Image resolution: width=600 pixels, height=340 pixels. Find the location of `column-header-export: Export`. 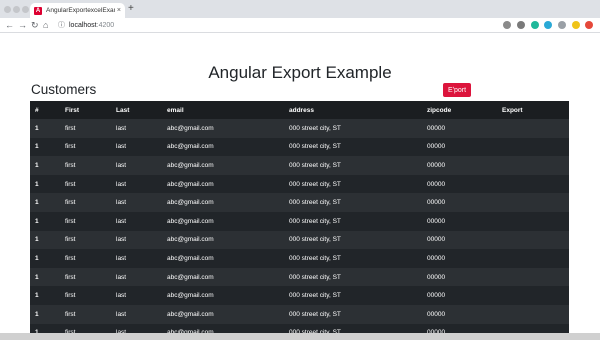

column-header-export: Export is located at coordinates (512, 110).